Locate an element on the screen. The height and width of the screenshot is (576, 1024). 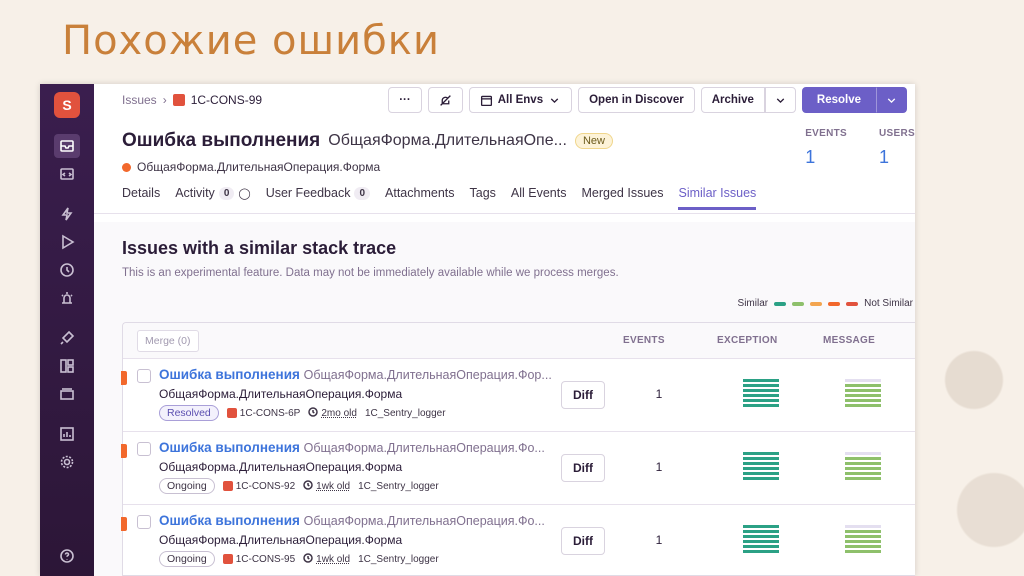
resolve-split-button: Resolve is located at coordinates (854, 100).